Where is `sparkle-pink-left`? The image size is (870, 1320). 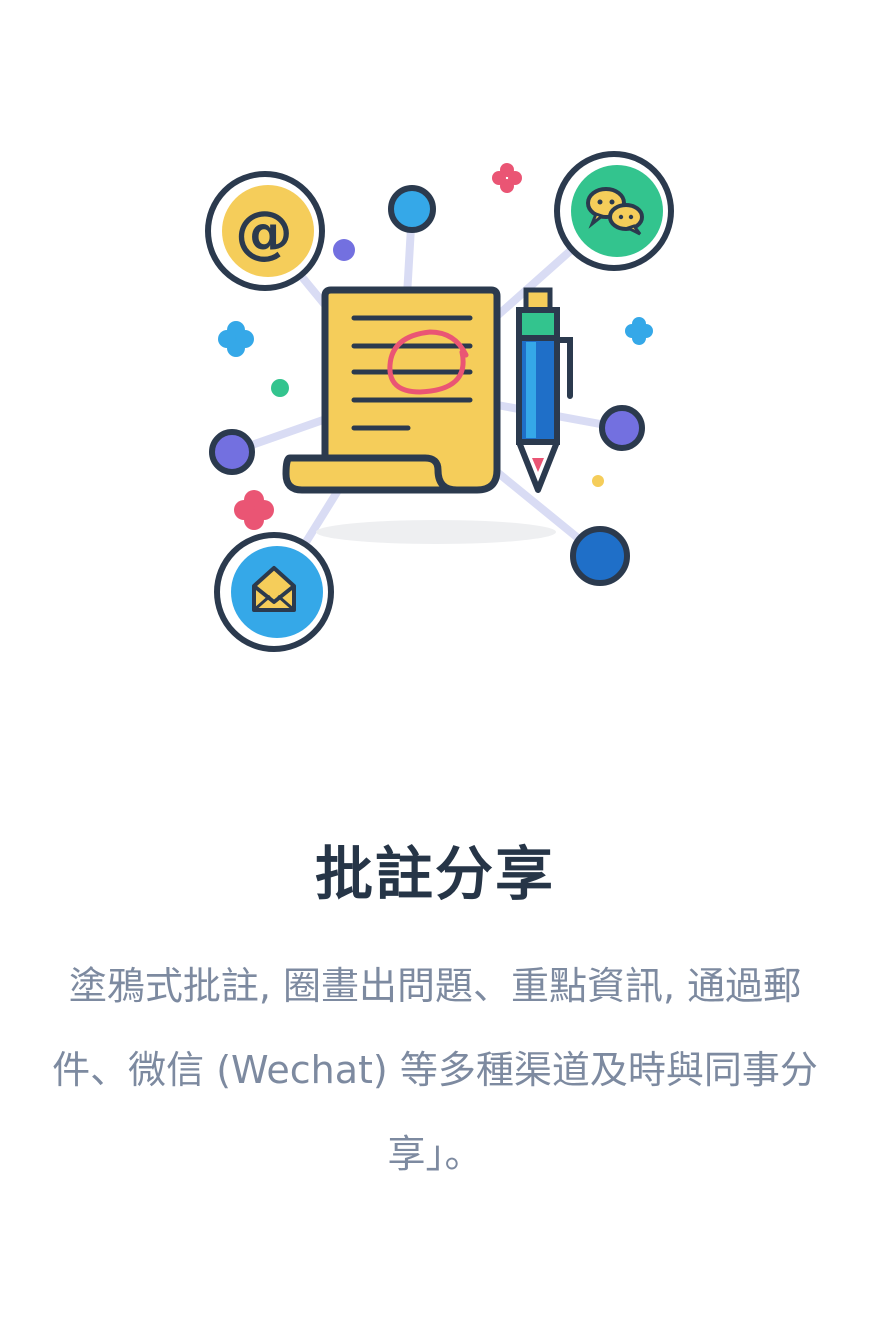 sparkle-pink-left is located at coordinates (254, 510).